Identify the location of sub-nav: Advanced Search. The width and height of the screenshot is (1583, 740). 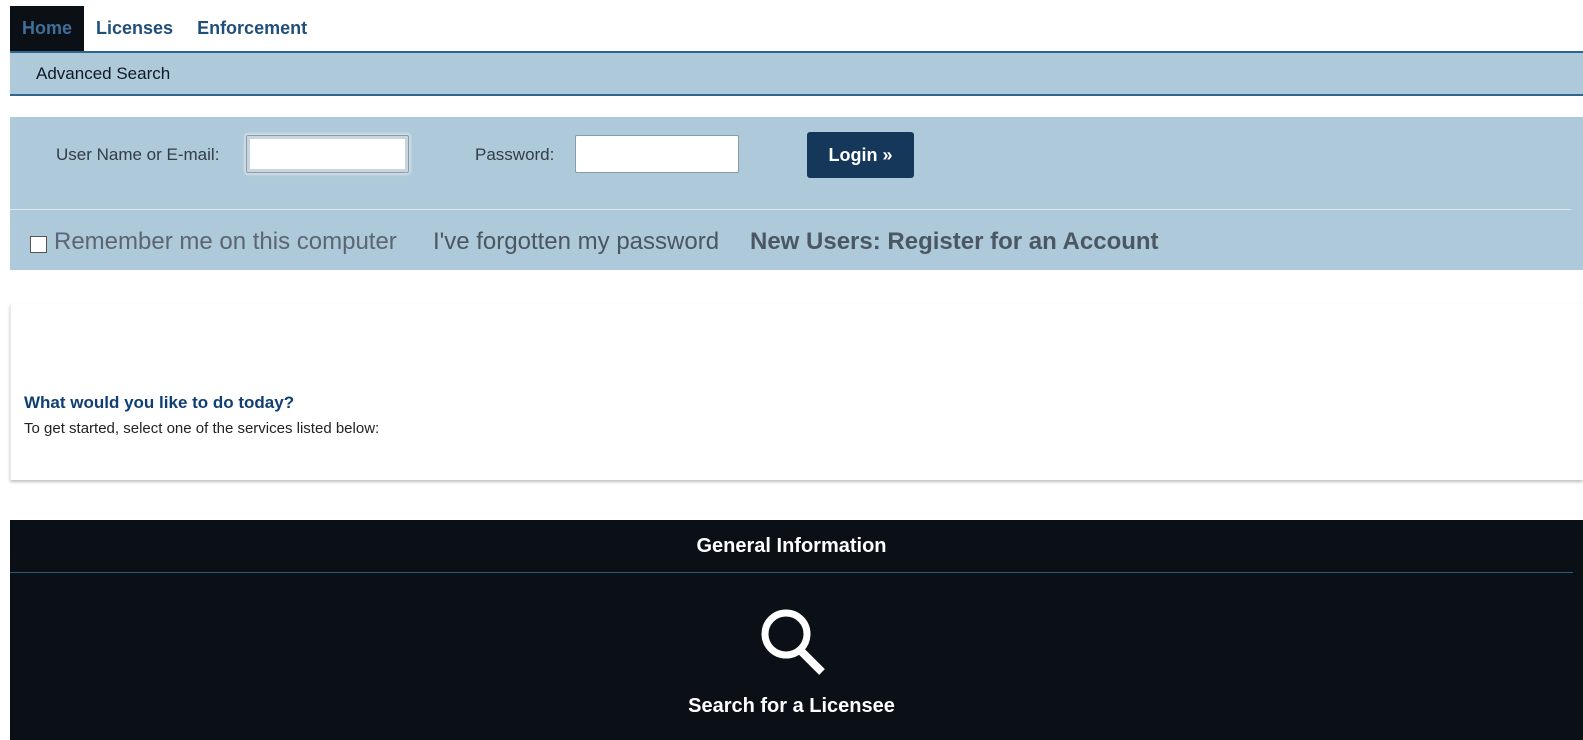
(796, 73).